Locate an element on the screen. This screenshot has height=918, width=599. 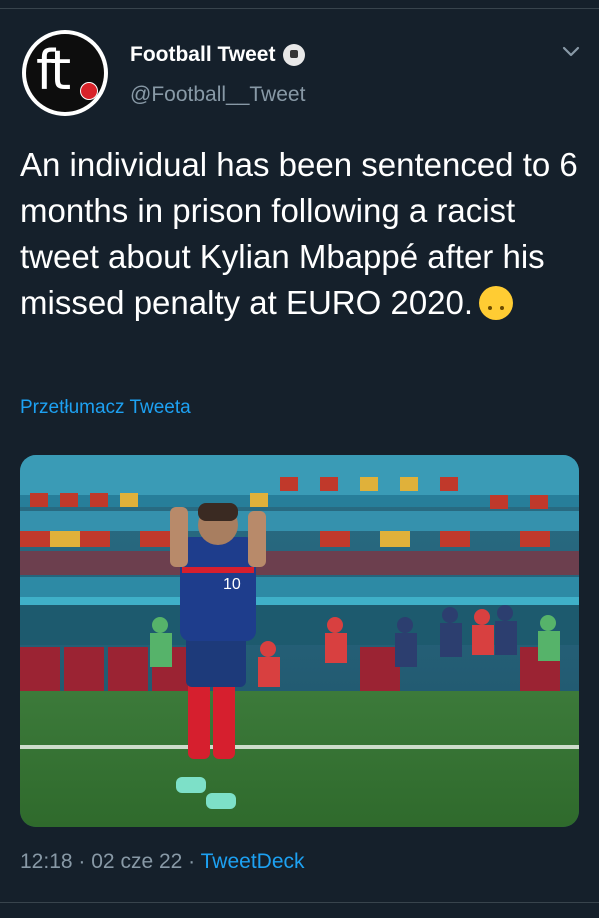
avatar-ball-icon is located at coordinates (89, 91).